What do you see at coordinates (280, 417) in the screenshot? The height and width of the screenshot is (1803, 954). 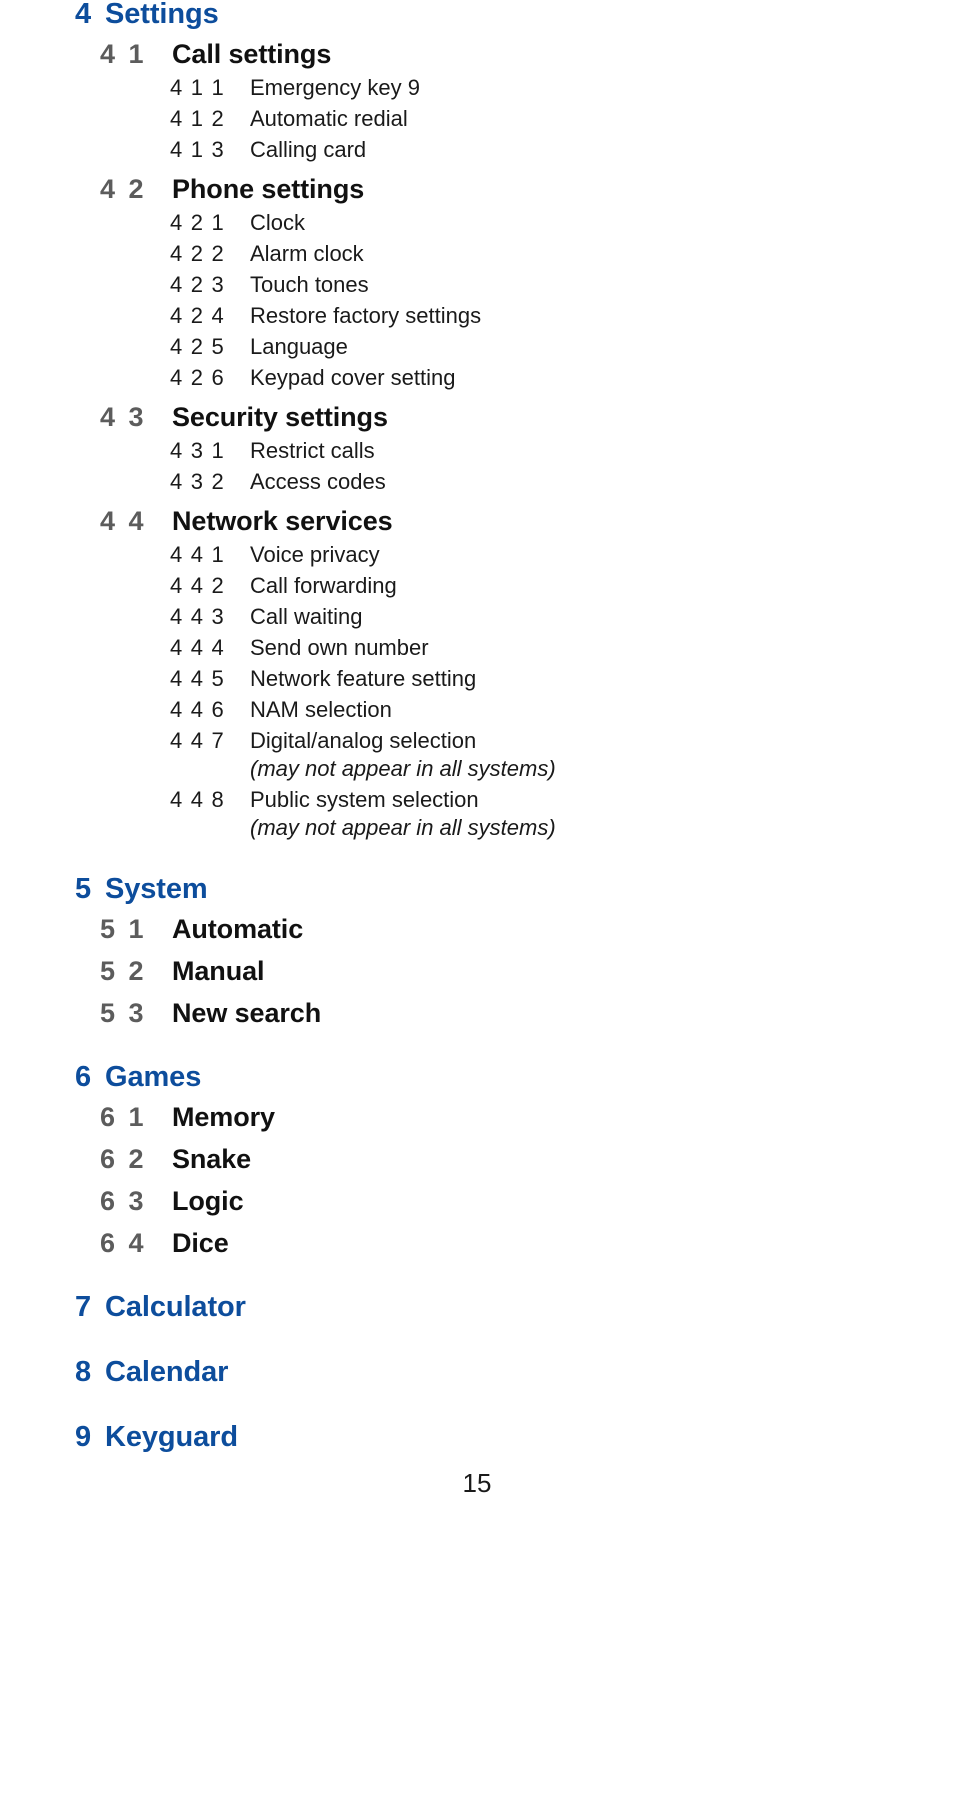 I see `section-title: Security settings` at bounding box center [280, 417].